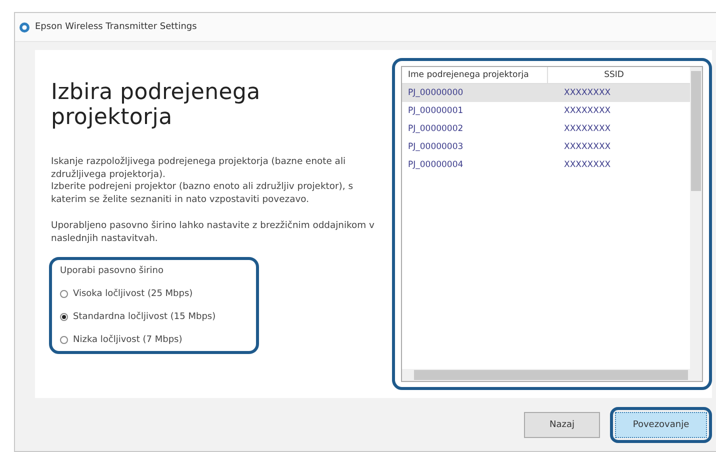  What do you see at coordinates (475, 75) in the screenshot?
I see `column-header: Ime podrejenega projektorja` at bounding box center [475, 75].